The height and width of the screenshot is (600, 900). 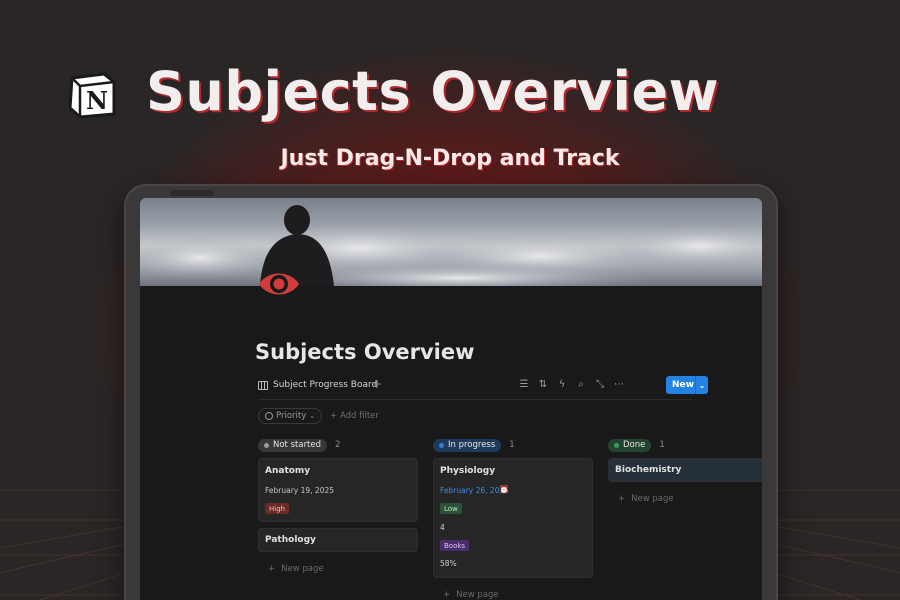 What do you see at coordinates (600, 384) in the screenshot?
I see `expand-icon: ⤡` at bounding box center [600, 384].